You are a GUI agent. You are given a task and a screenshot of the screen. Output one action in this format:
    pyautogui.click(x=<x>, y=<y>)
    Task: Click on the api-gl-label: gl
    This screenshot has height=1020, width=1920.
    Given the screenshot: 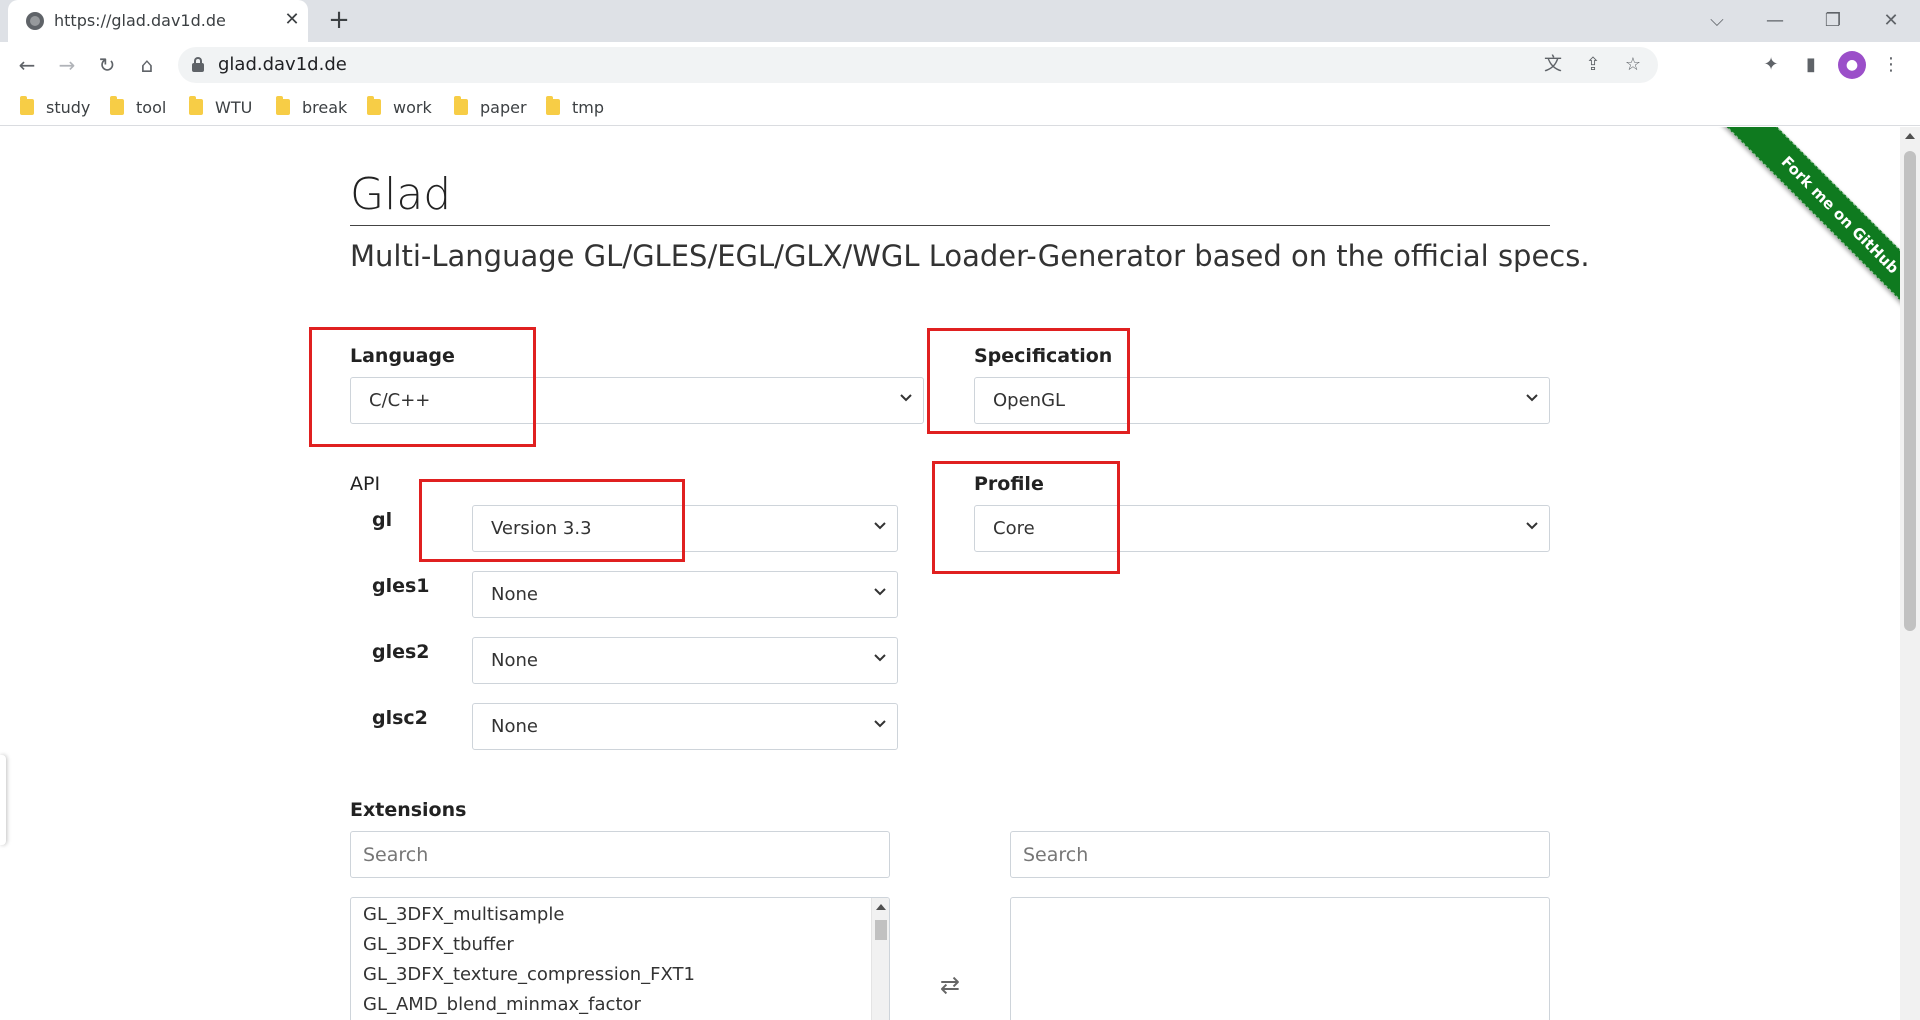 What is the action you would take?
    pyautogui.click(x=382, y=520)
    